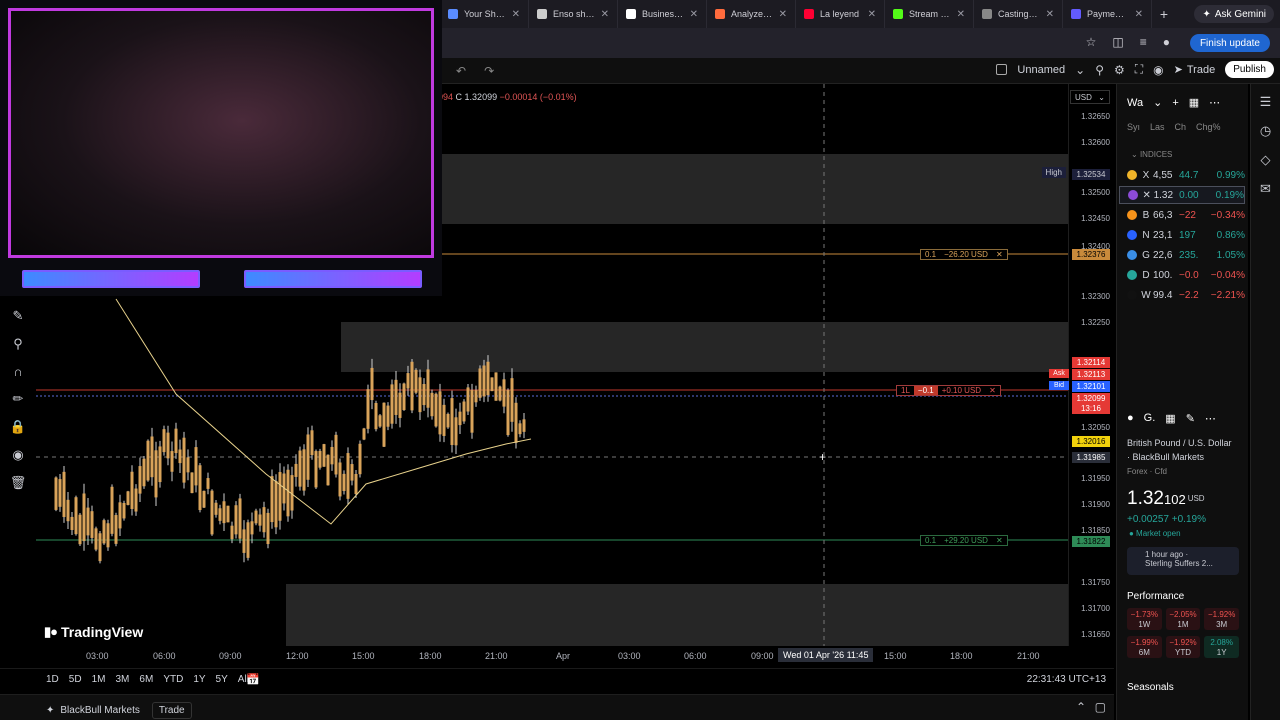 This screenshot has width=1280, height=720. Describe the element at coordinates (992, 390) in the screenshot. I see `entry-close-icon: ✕` at that location.